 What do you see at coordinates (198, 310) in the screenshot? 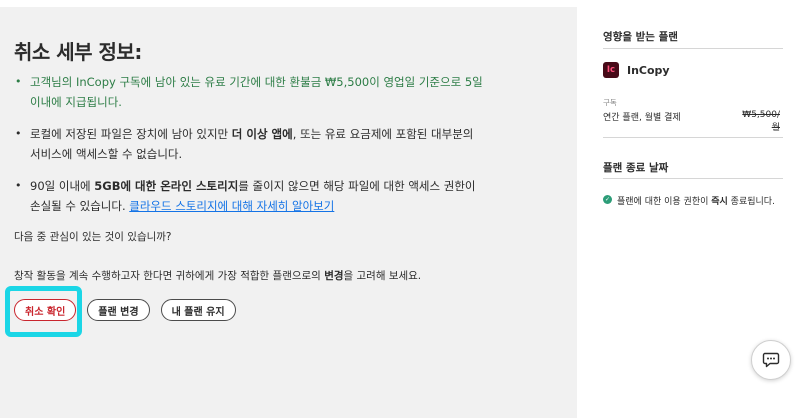
I see `keep-plan-button: 내 플랜 유지` at bounding box center [198, 310].